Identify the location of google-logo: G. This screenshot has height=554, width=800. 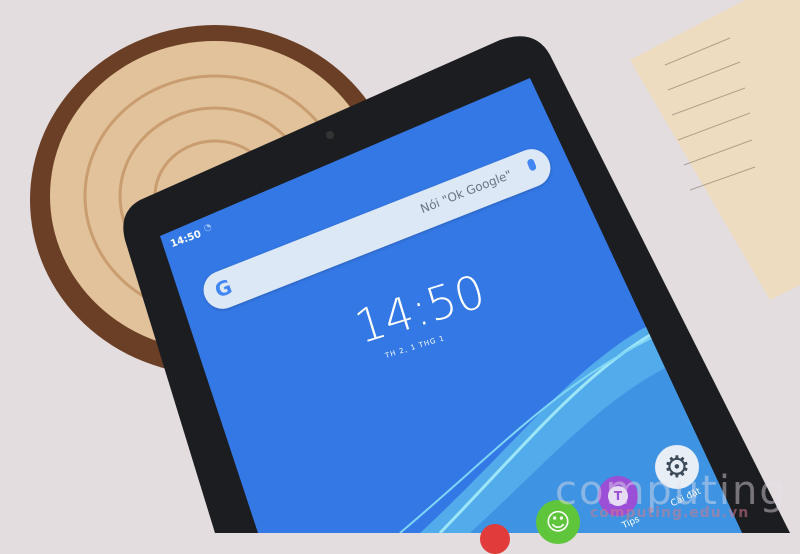
(223, 288).